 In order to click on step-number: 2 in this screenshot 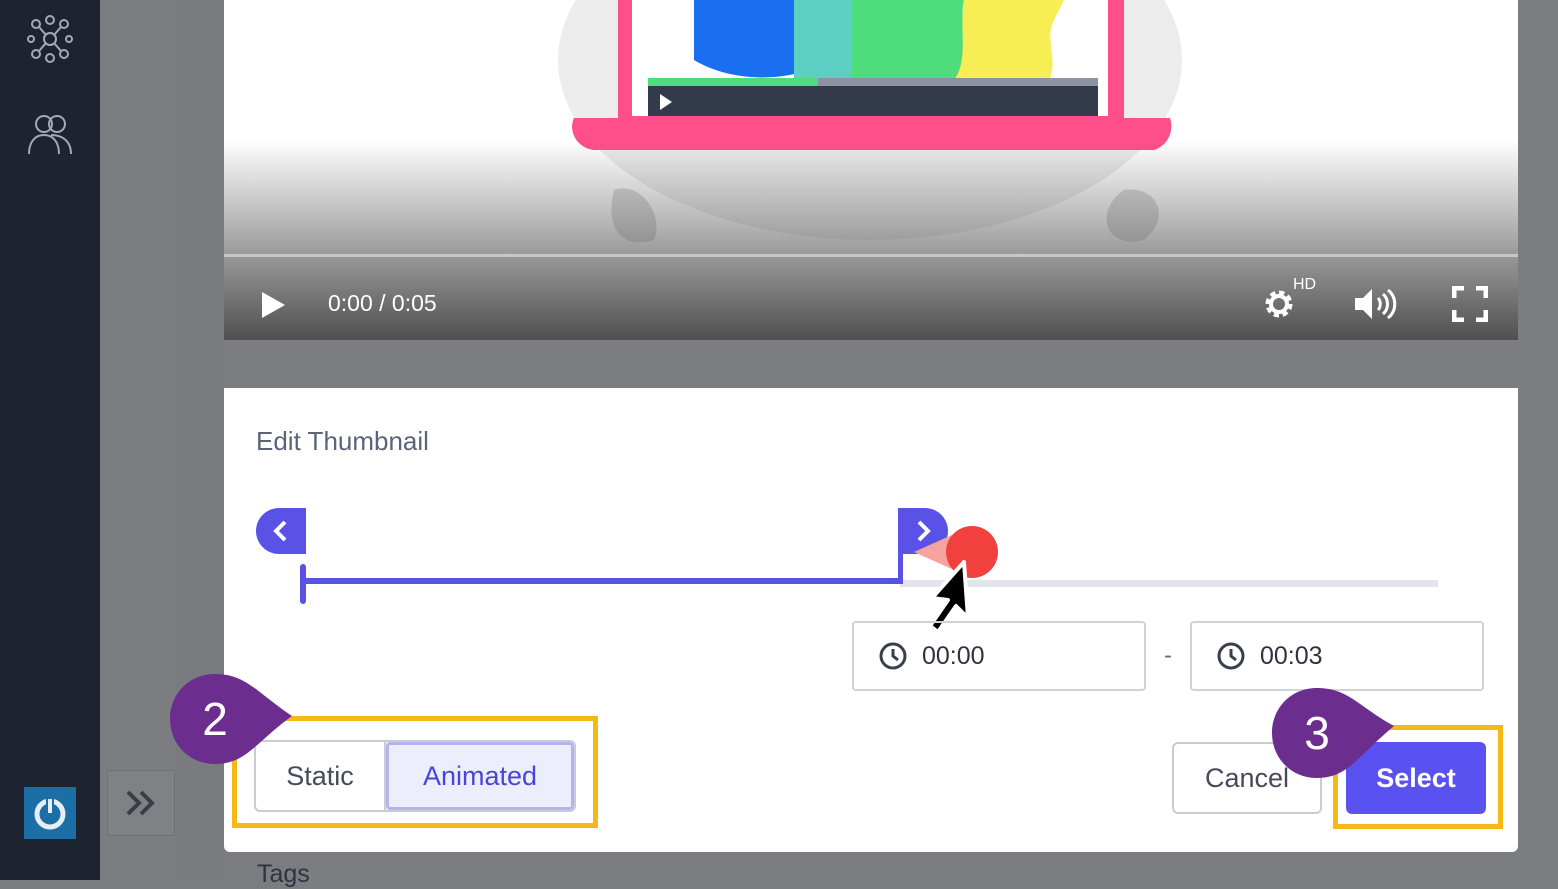, I will do `click(215, 719)`.